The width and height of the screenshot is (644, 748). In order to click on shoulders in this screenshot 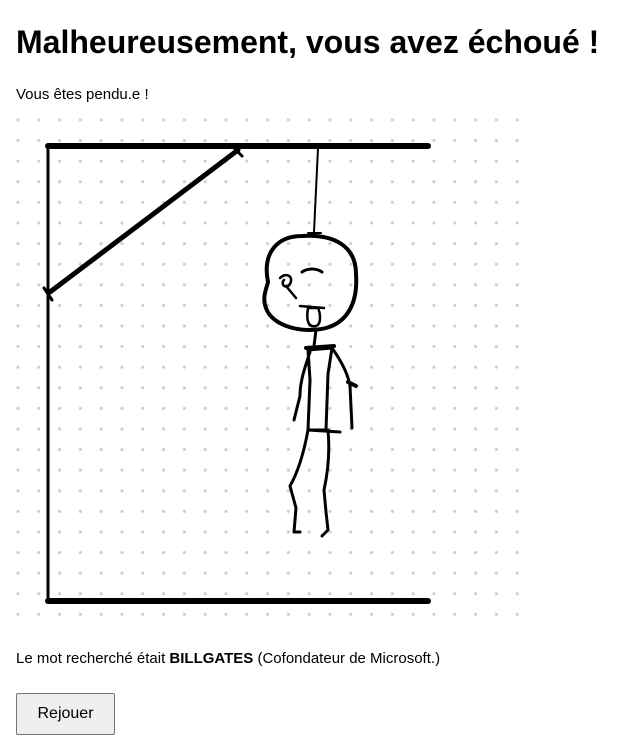, I will do `click(320, 347)`.